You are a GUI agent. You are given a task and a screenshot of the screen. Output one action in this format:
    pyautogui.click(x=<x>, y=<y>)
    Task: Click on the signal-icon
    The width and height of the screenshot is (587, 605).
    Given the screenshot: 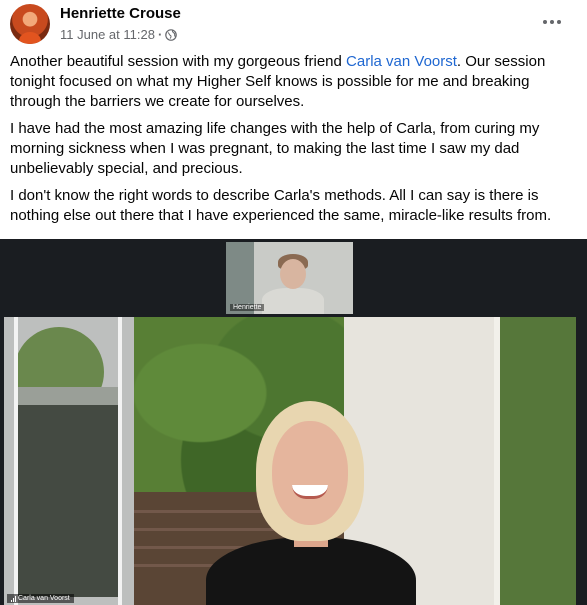 What is the action you would take?
    pyautogui.click(x=13, y=598)
    